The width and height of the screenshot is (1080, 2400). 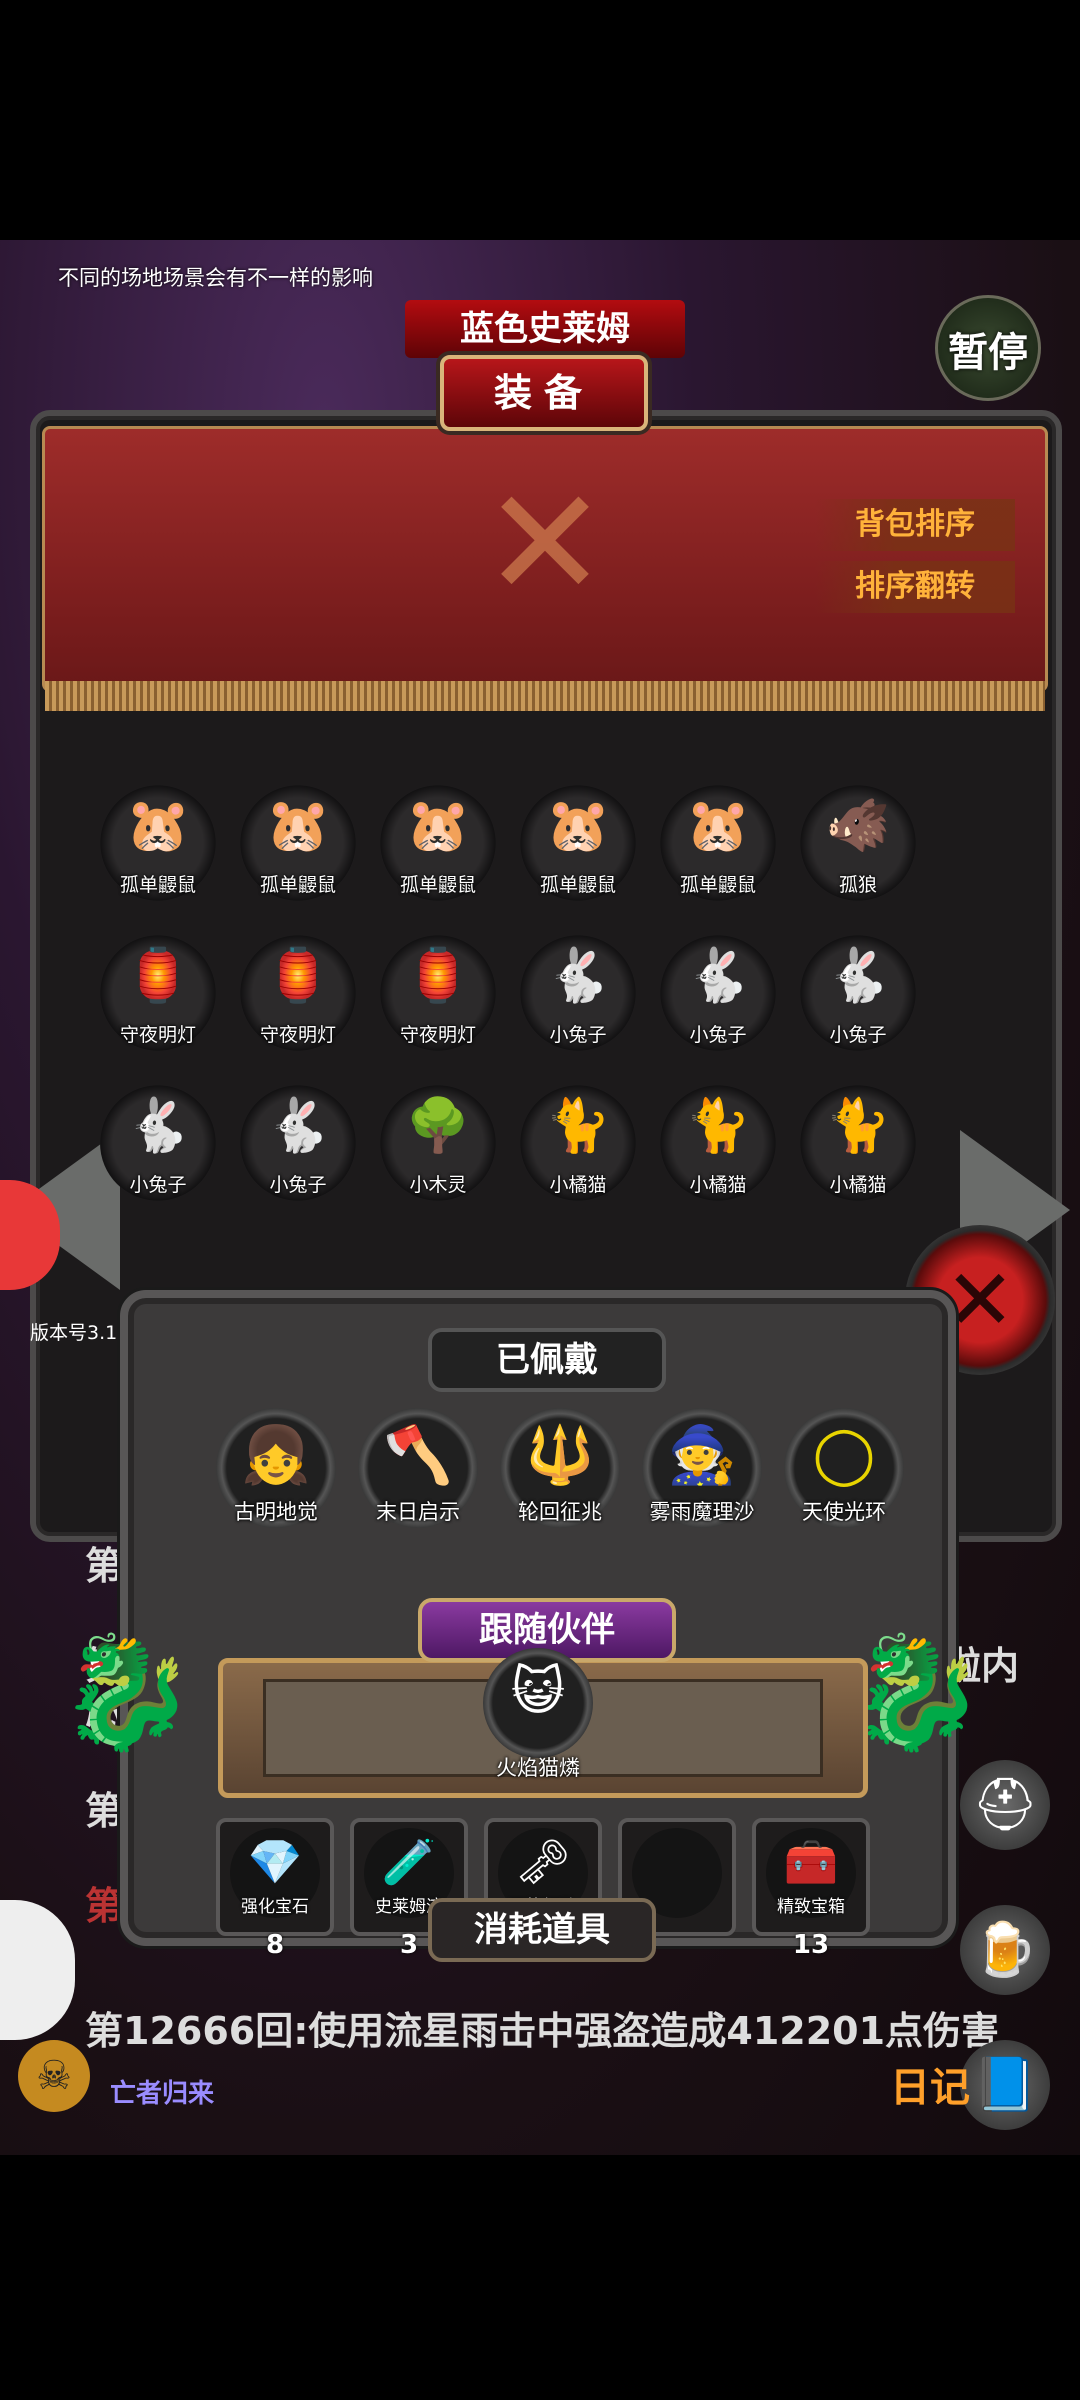 I want to click on backpack-item-name: 孤狼, so click(x=857, y=885).